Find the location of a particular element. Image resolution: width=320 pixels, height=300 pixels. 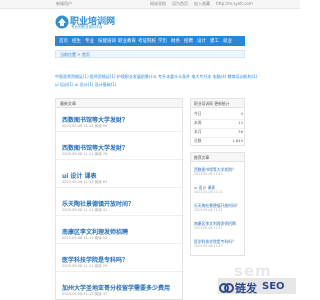

stats-value: 12 is located at coordinates (240, 122).